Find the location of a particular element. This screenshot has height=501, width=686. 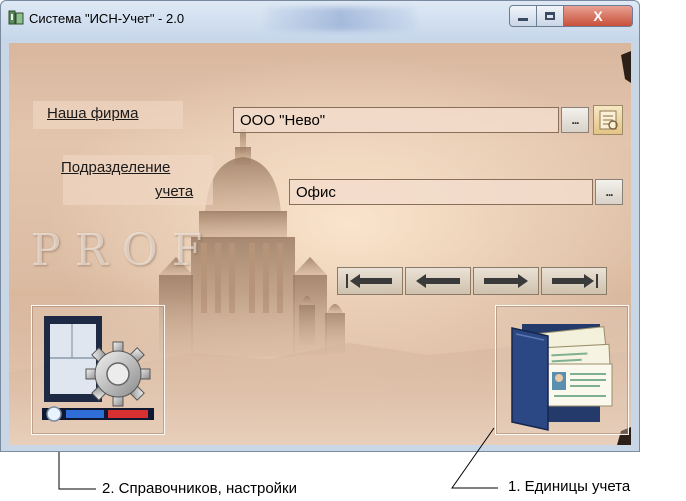

settings-caption: 2. Справочников, настройки is located at coordinates (199, 488).